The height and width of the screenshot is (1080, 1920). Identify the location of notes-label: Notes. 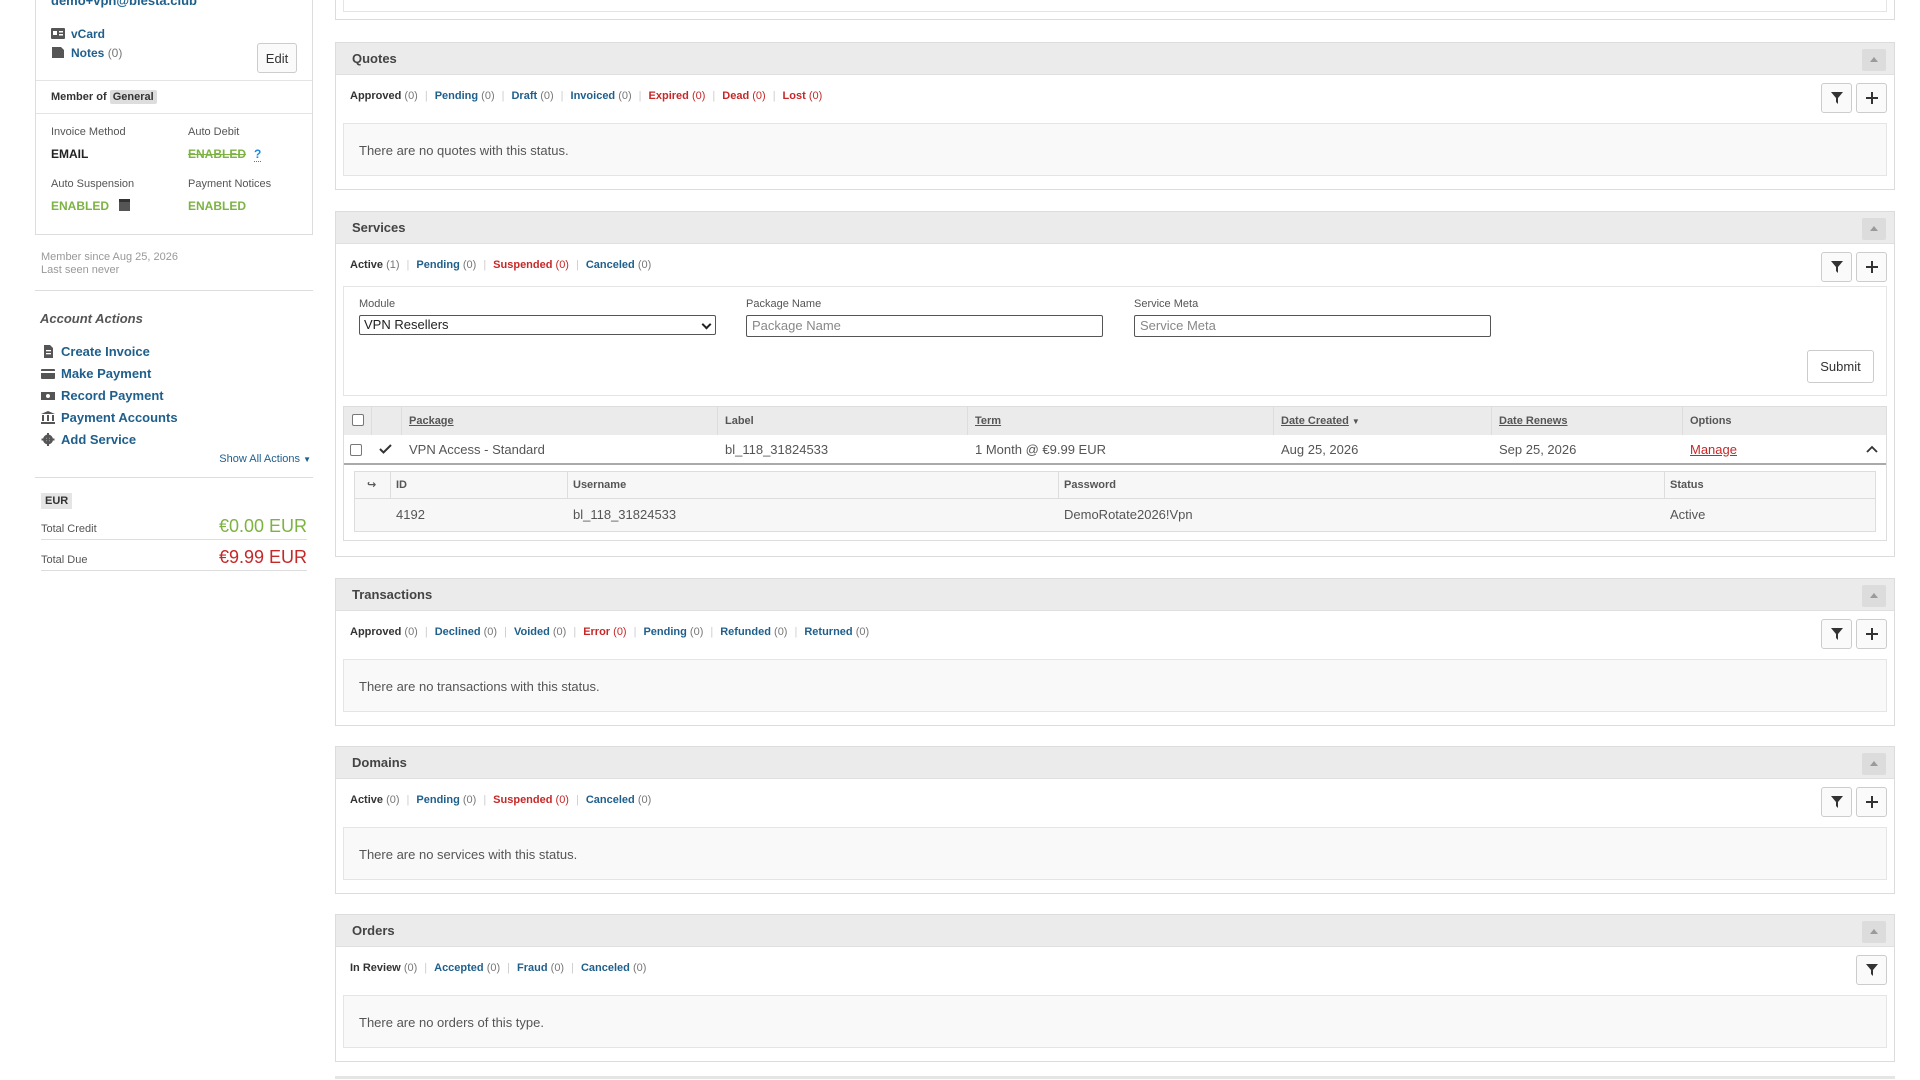
(87, 53).